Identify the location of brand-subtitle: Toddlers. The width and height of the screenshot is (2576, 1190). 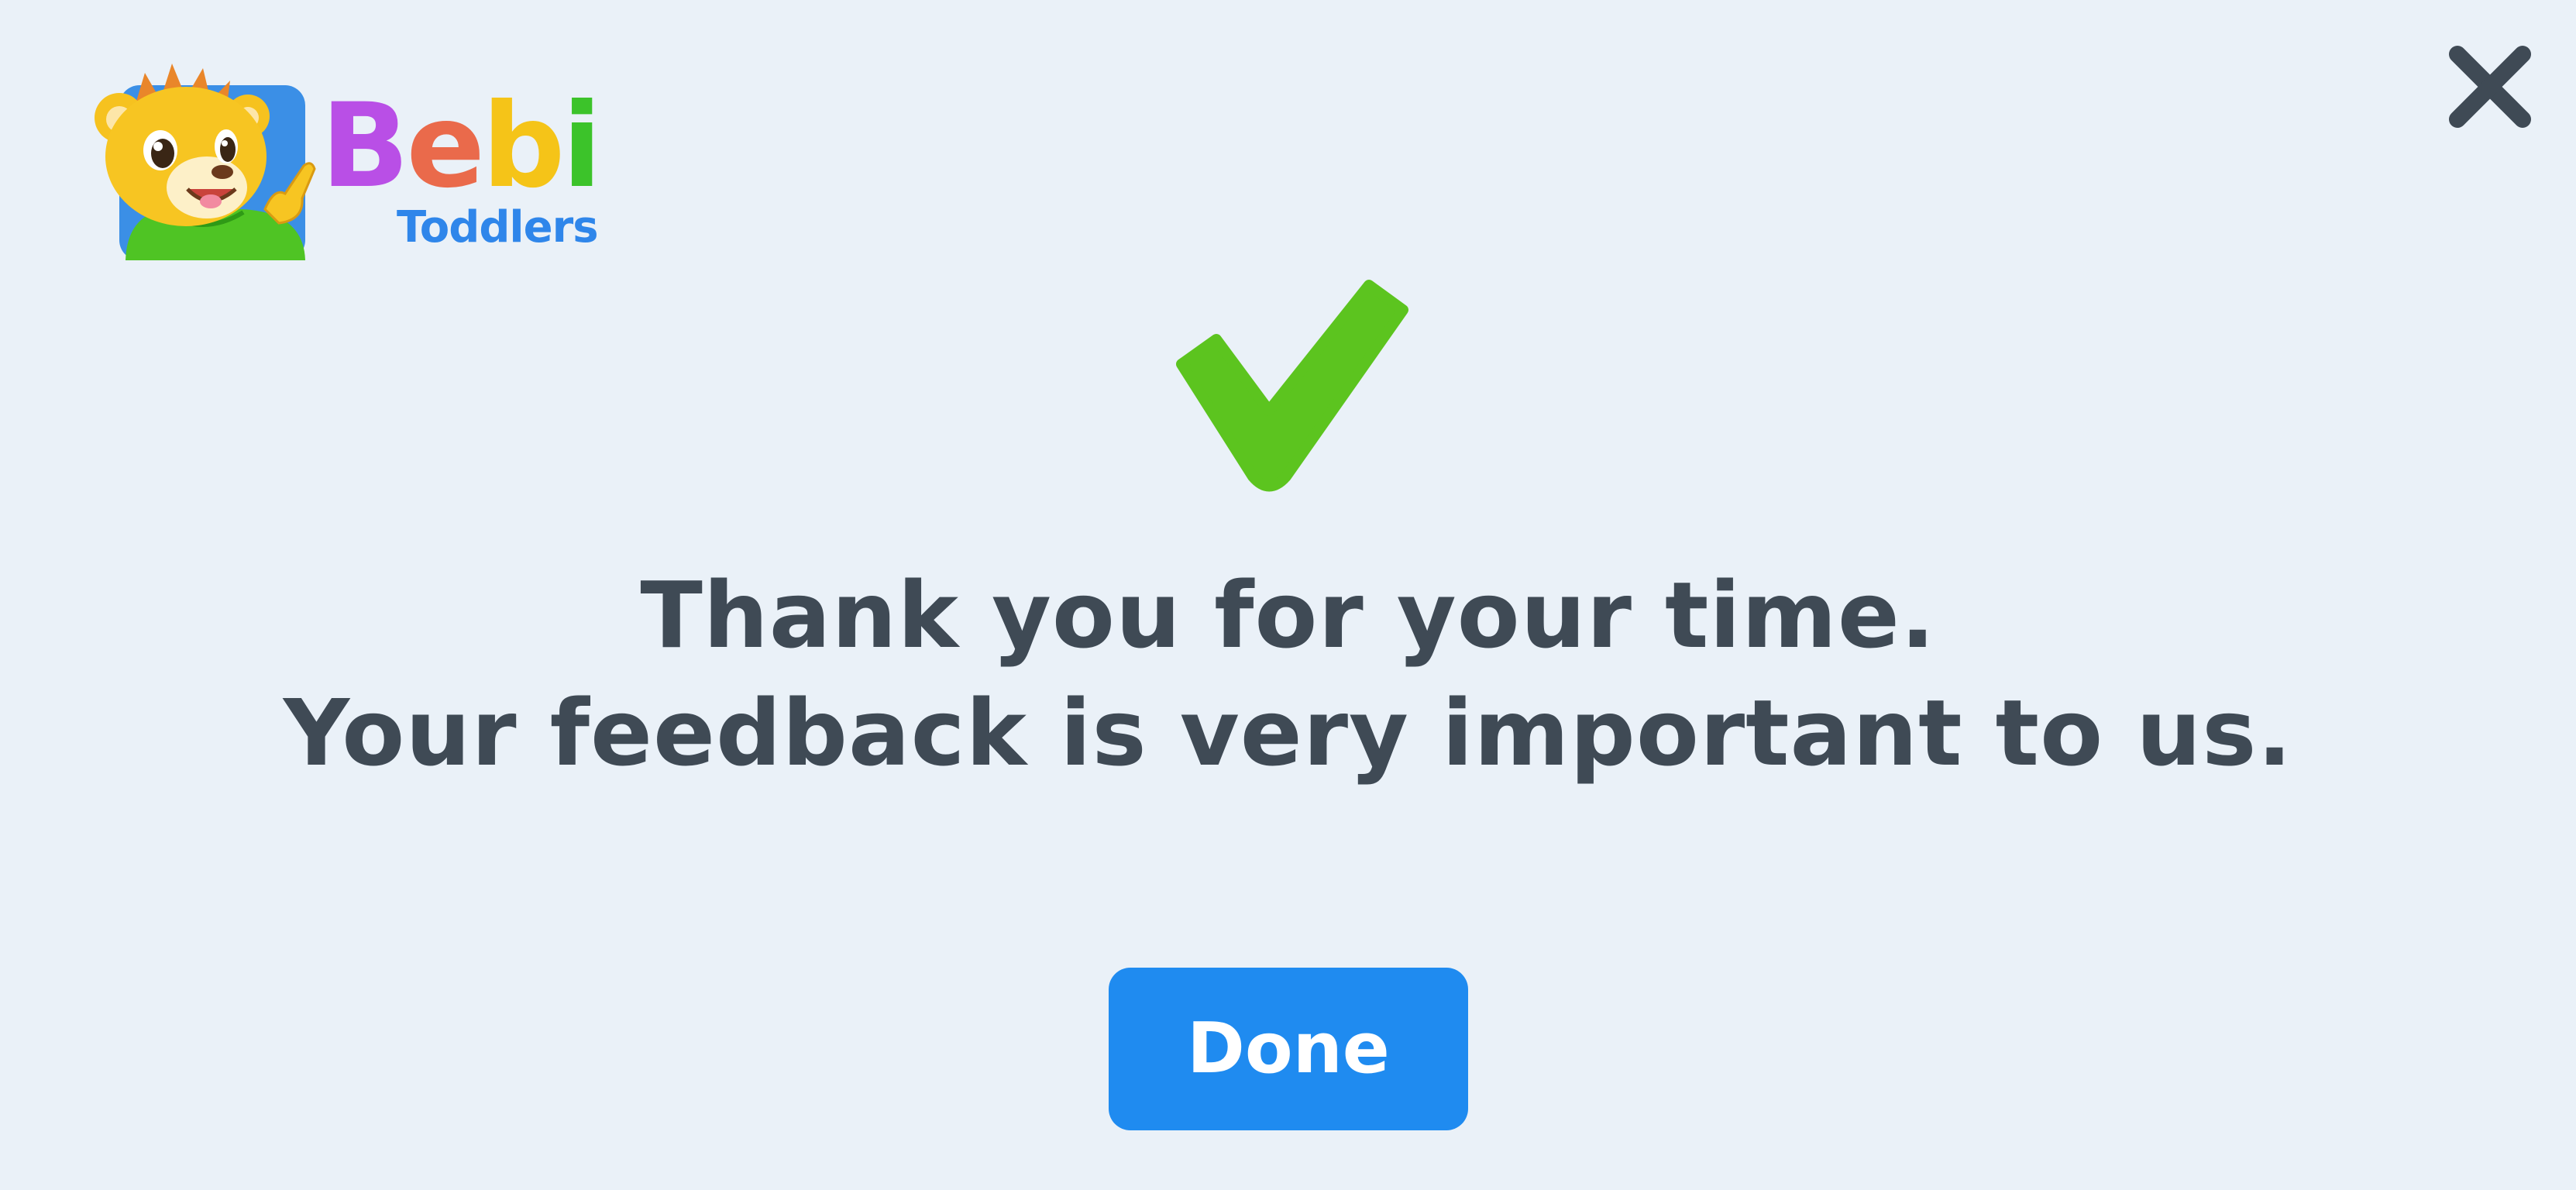
(498, 228).